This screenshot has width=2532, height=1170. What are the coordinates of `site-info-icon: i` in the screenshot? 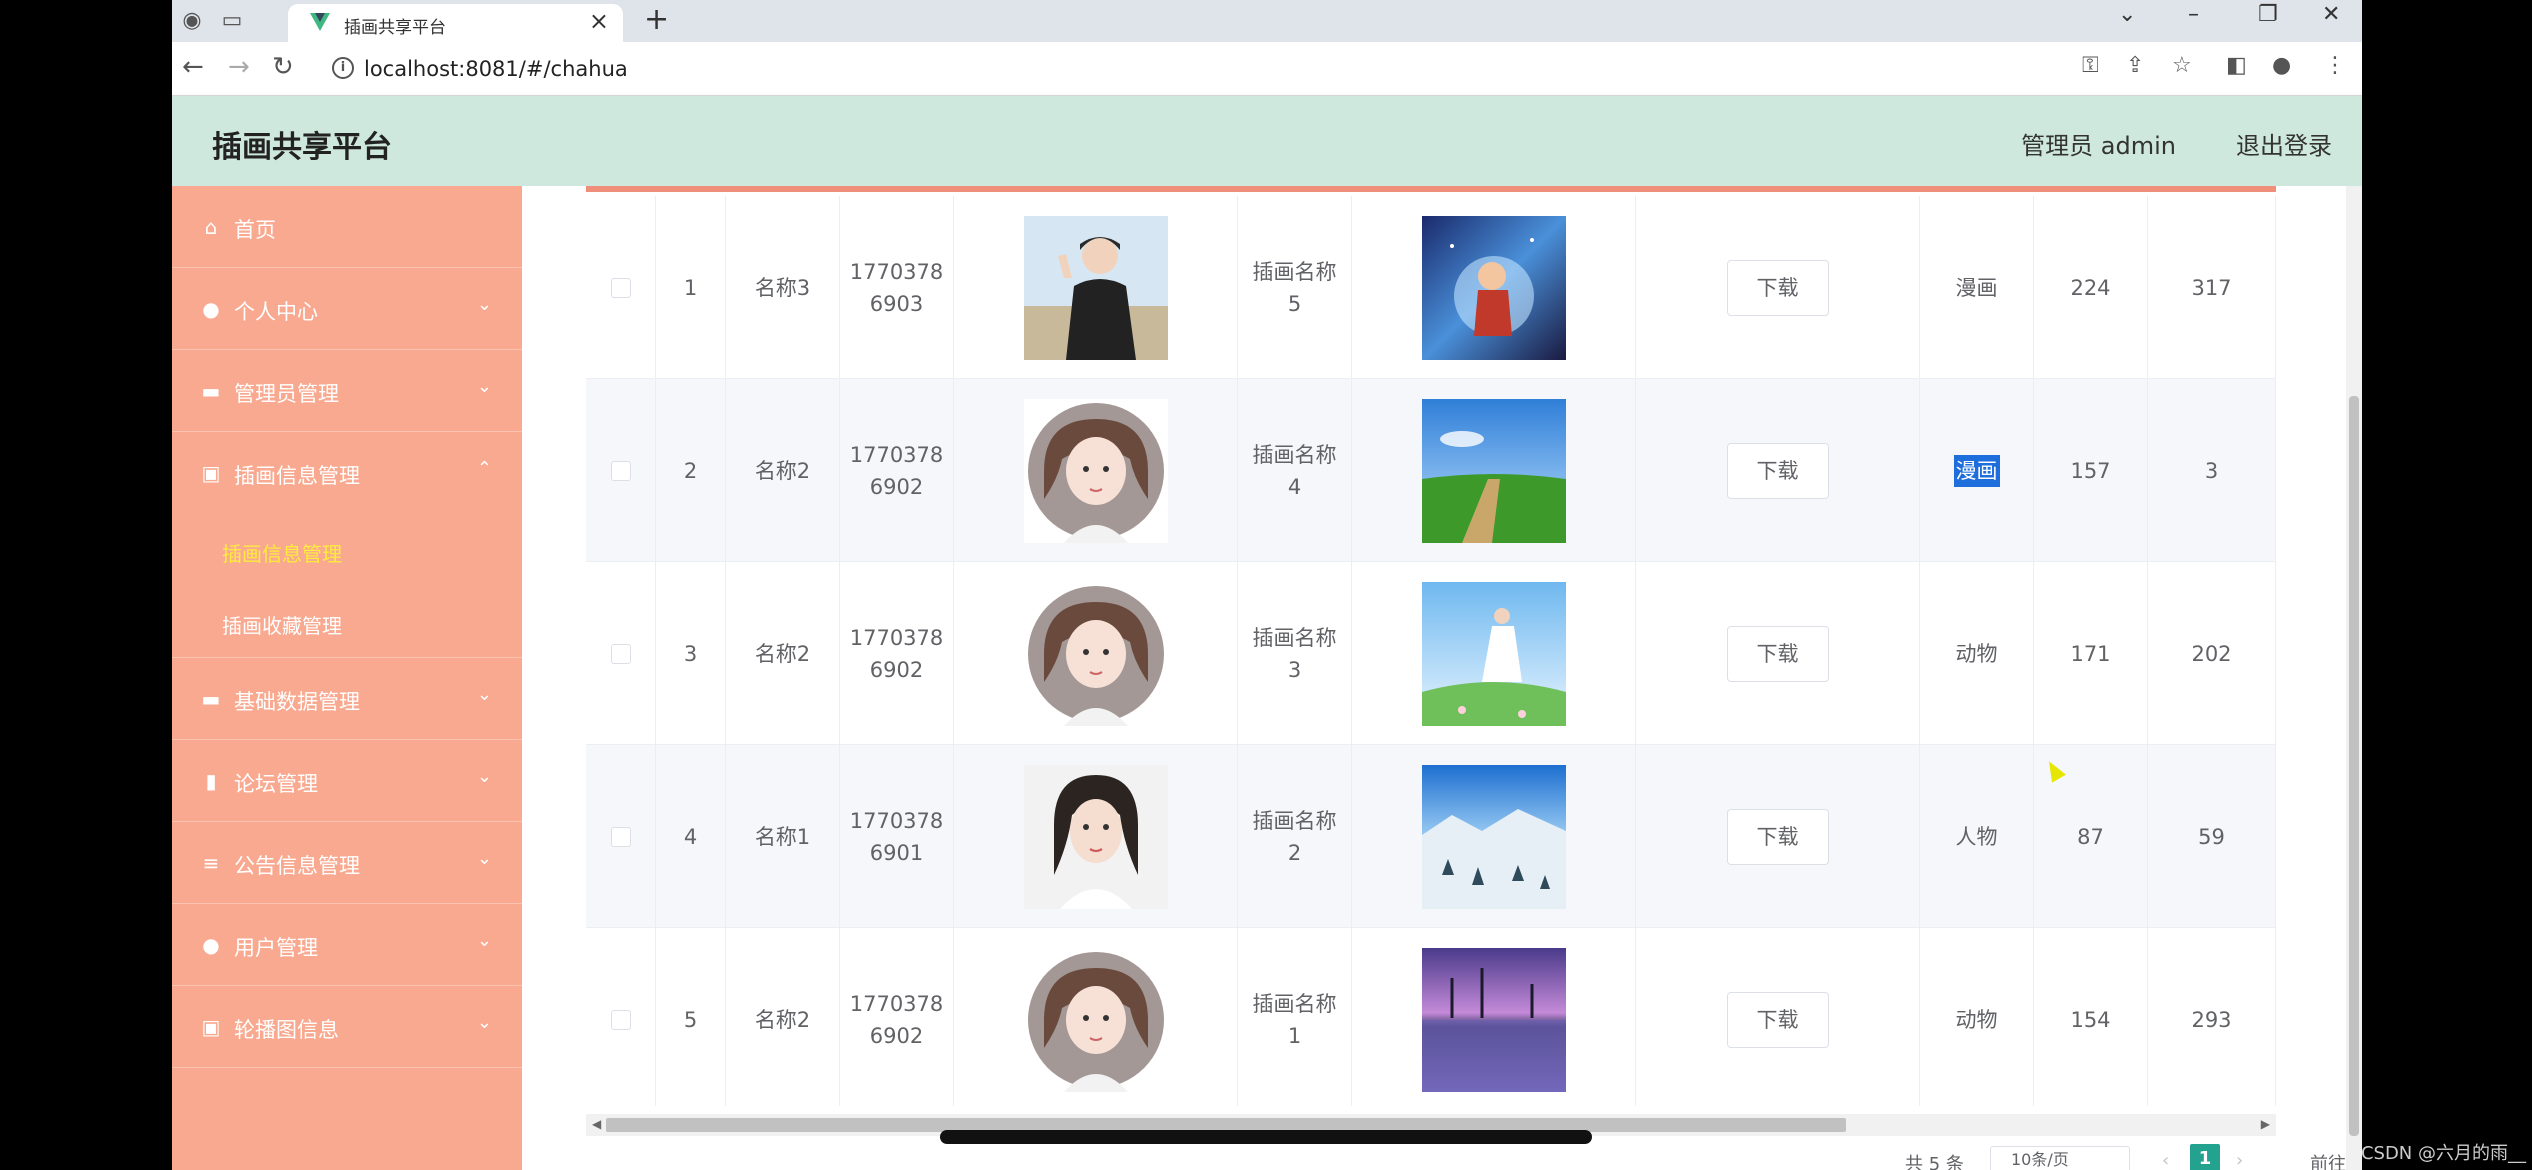 It's located at (343, 68).